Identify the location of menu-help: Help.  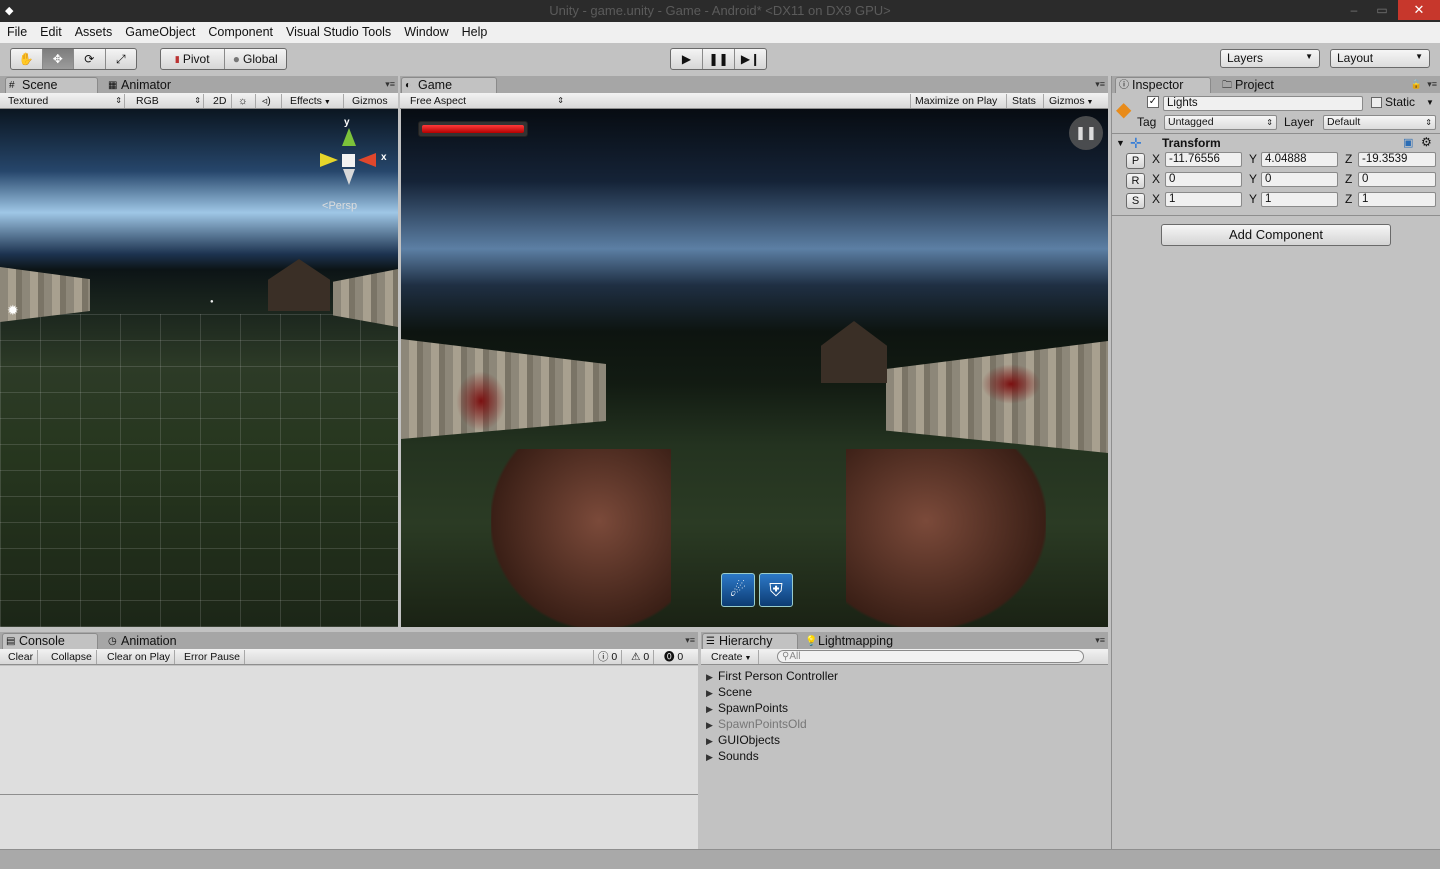
(474, 30).